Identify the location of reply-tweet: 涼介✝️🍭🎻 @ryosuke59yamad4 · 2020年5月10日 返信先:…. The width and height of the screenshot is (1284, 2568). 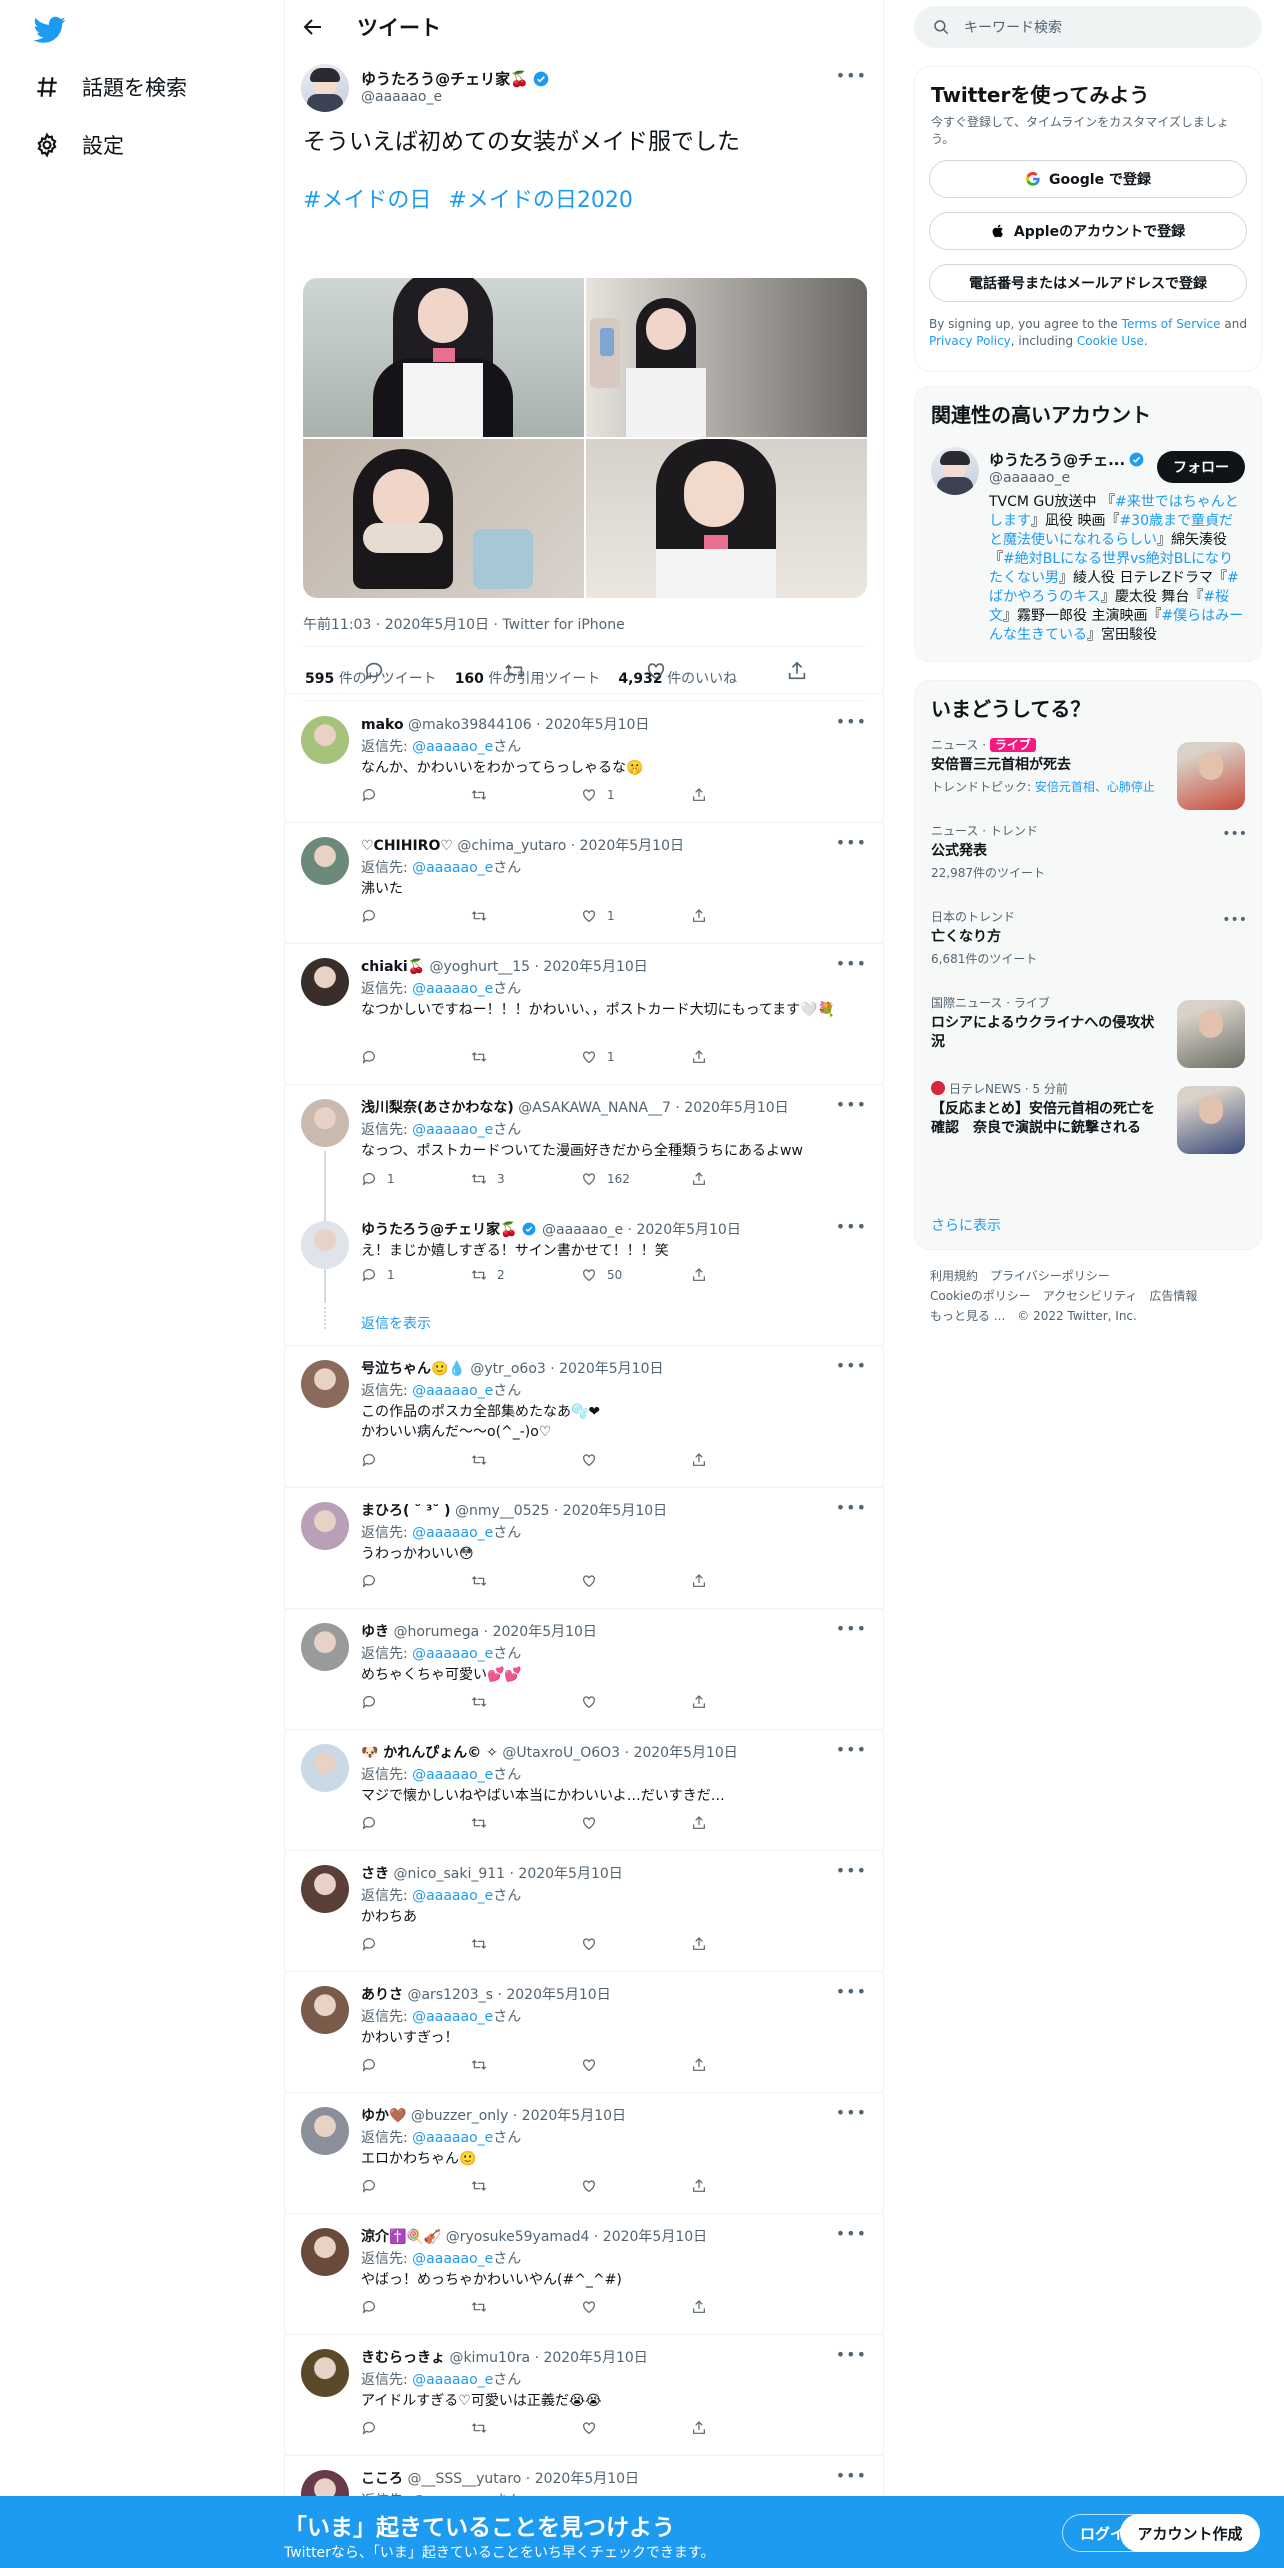
(584, 2274).